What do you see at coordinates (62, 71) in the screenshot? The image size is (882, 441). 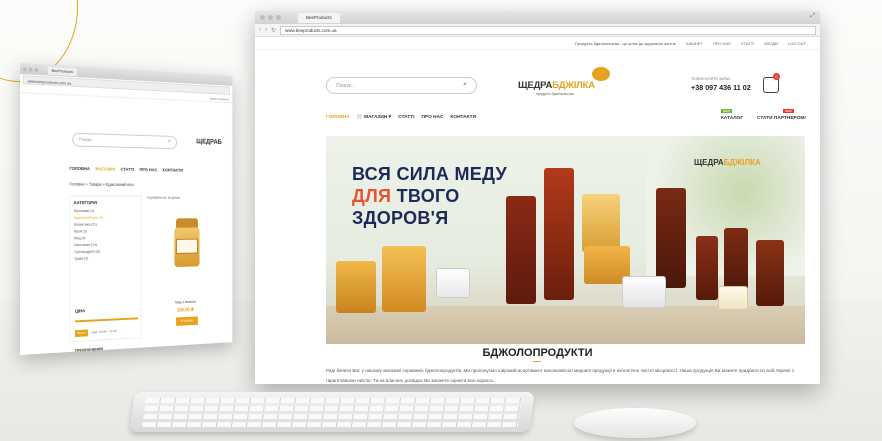 I see `back-tab: BeeProducts` at bounding box center [62, 71].